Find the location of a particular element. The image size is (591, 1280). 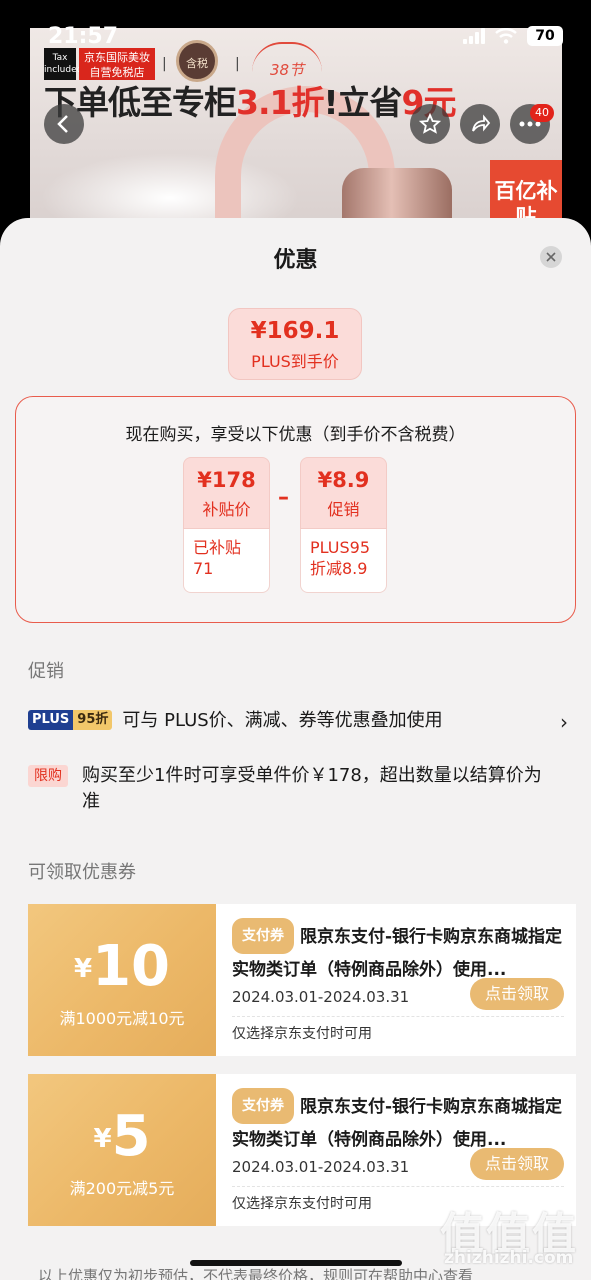

coupon-value-panel: ¥5 满200元减5元 is located at coordinates (122, 1150).